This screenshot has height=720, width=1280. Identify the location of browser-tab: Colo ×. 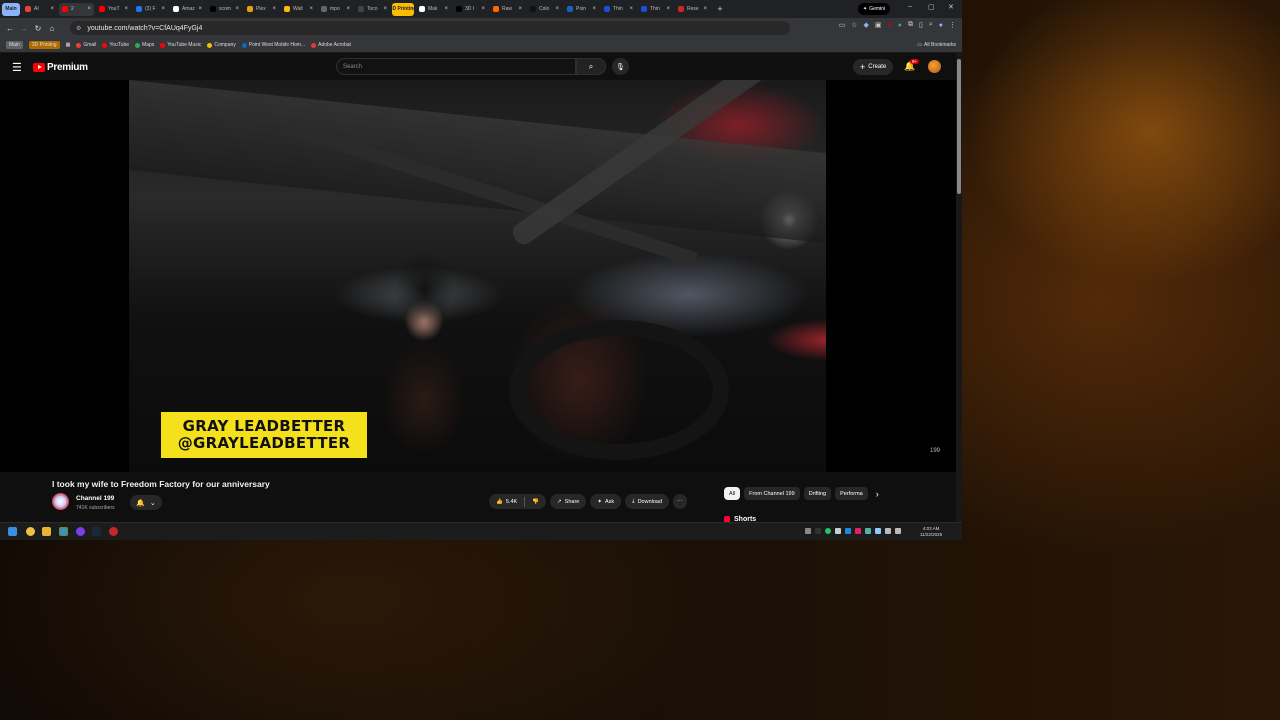
(544, 9).